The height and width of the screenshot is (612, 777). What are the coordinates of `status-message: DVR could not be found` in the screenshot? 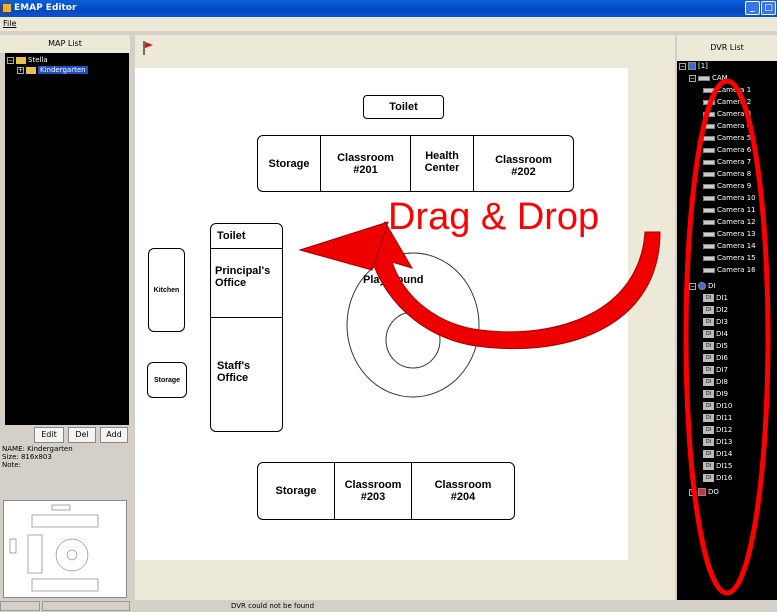 It's located at (273, 606).